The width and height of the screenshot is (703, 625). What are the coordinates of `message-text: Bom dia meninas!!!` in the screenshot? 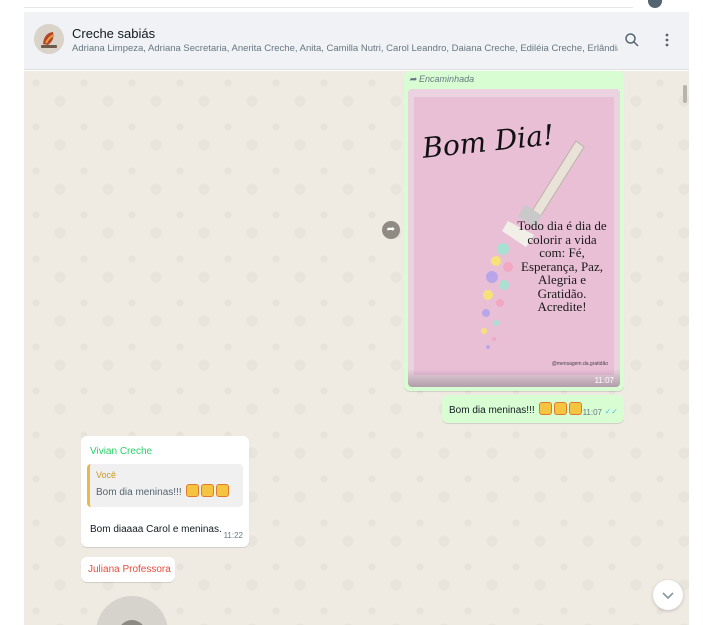 It's located at (516, 409).